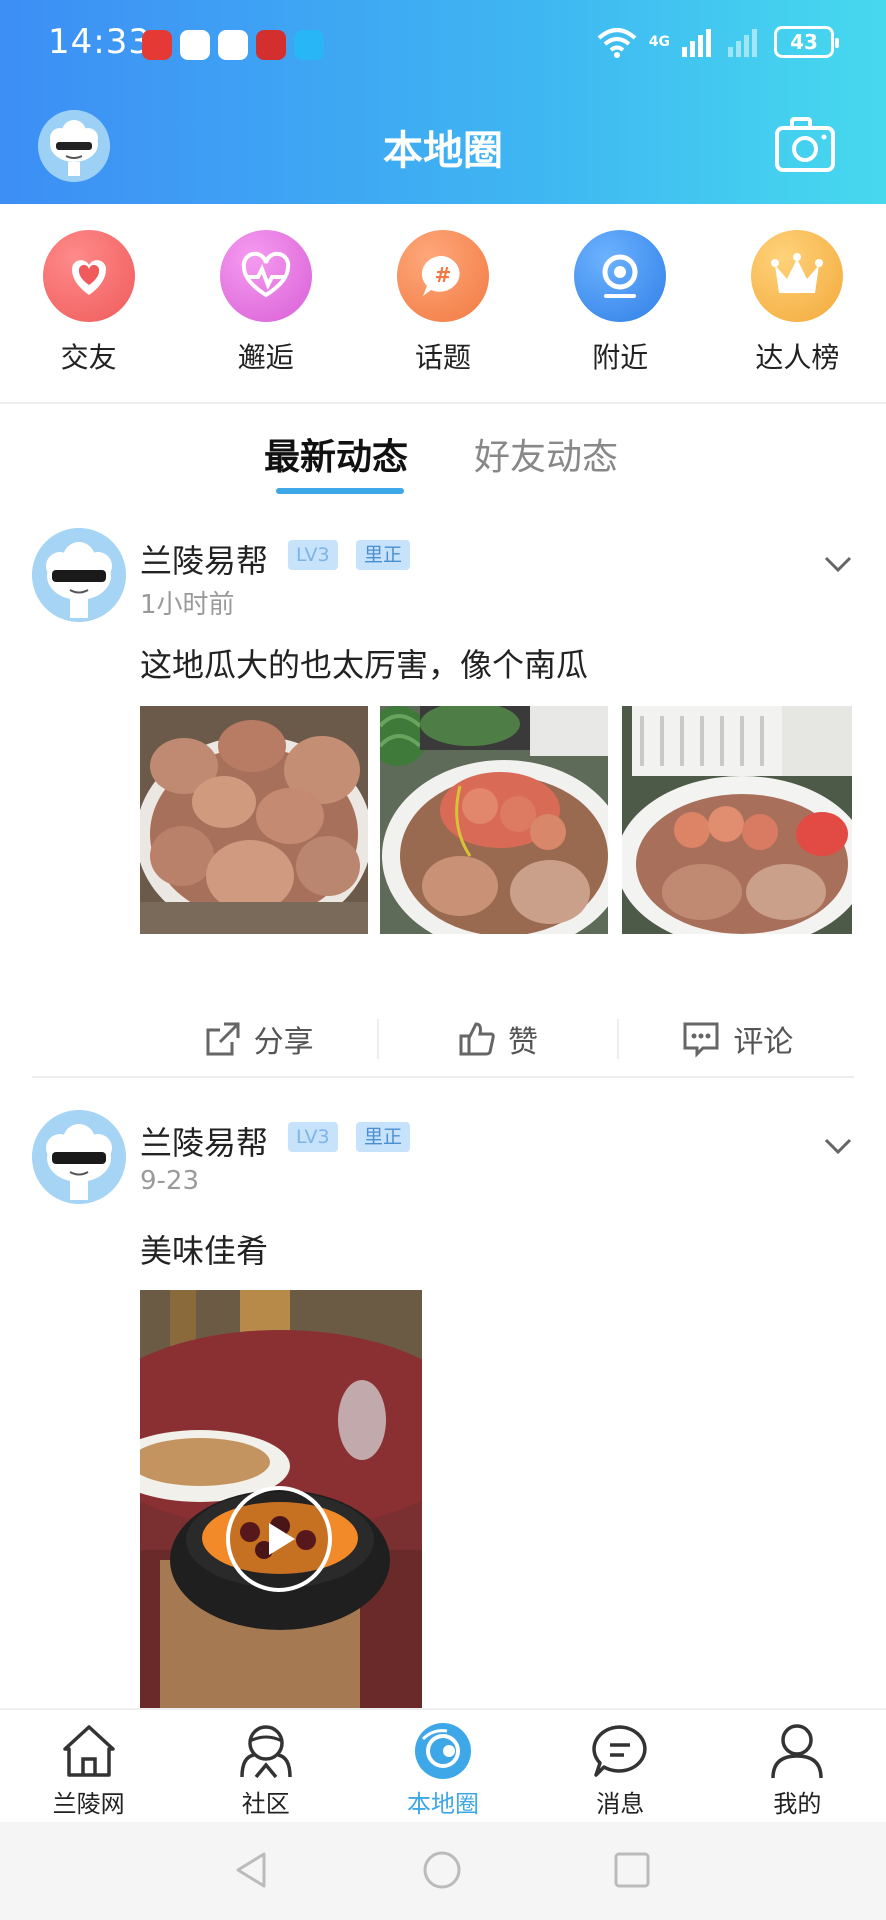 Image resolution: width=886 pixels, height=1920 pixels. What do you see at coordinates (265, 357) in the screenshot?
I see `quick-entry-label: 邂逅` at bounding box center [265, 357].